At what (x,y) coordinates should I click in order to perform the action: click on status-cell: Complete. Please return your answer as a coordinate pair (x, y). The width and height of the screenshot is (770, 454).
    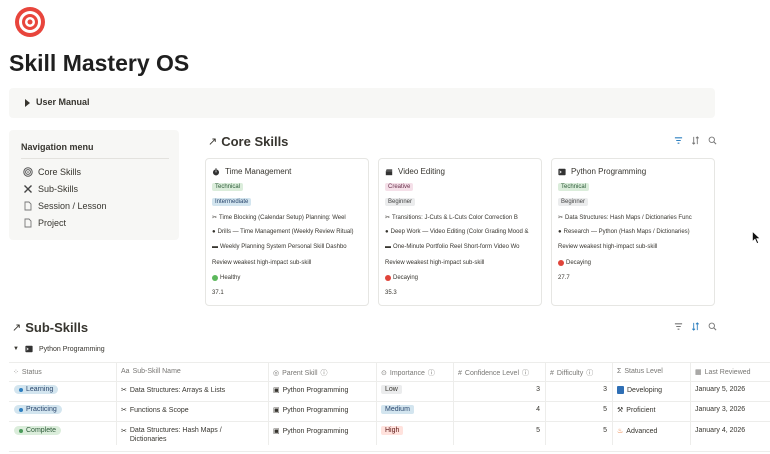
    Looking at the image, I should click on (37, 430).